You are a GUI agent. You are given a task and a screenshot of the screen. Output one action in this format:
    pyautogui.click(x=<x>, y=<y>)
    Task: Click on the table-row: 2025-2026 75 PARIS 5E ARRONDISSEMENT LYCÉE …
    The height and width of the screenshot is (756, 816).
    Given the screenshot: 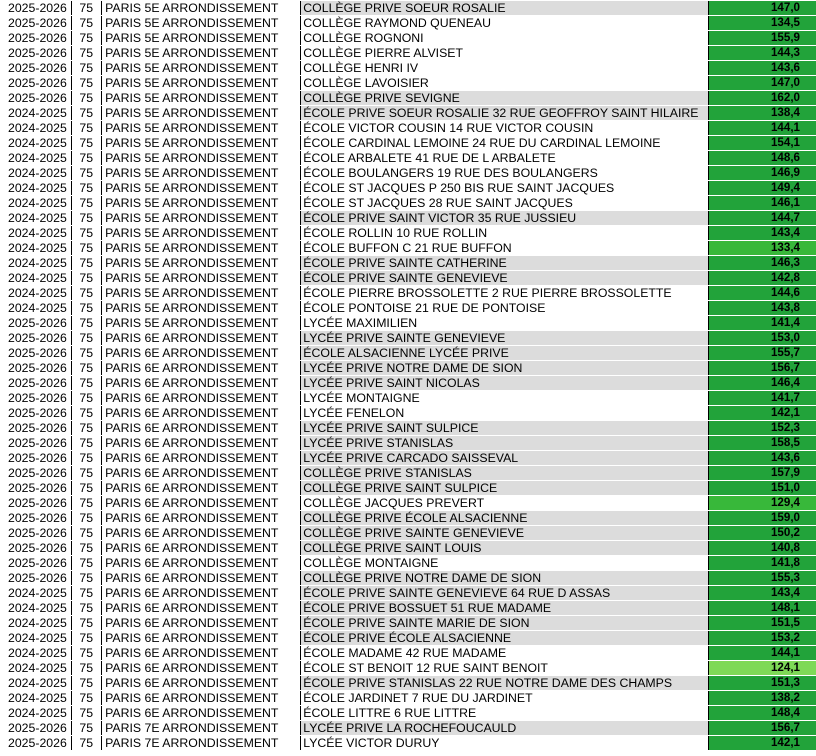 What is the action you would take?
    pyautogui.click(x=408, y=323)
    